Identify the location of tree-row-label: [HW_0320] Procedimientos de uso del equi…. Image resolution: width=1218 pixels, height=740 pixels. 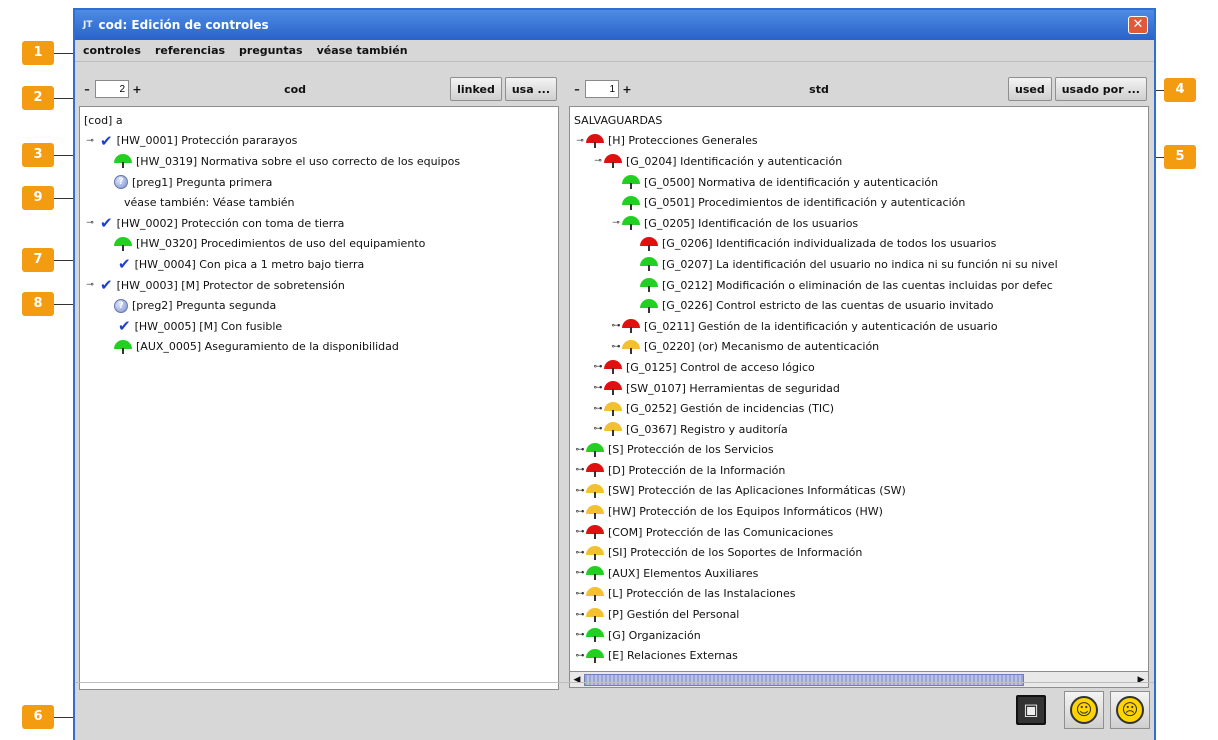
(281, 244).